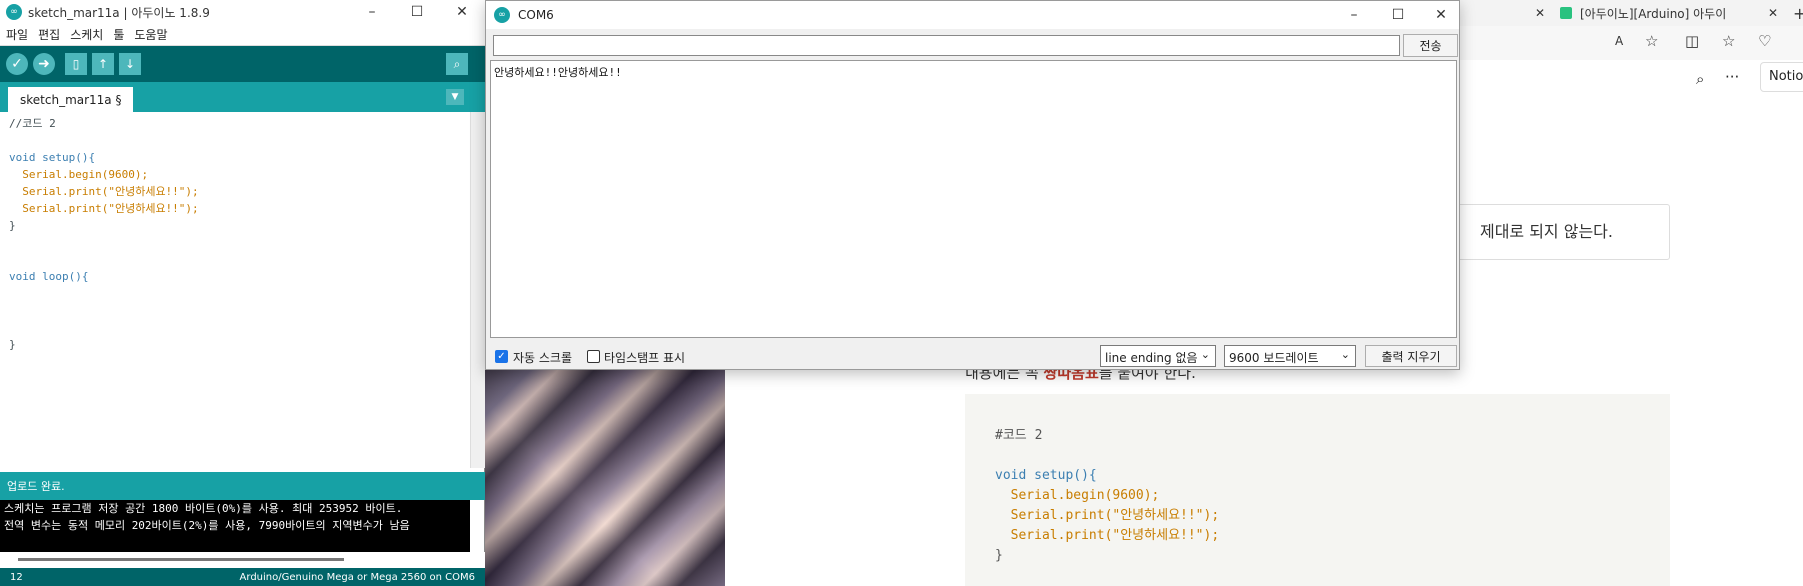 The width and height of the screenshot is (1803, 586). Describe the element at coordinates (242, 97) in the screenshot. I see `ide-tabstrip: sketch_mar11a § ▼` at that location.